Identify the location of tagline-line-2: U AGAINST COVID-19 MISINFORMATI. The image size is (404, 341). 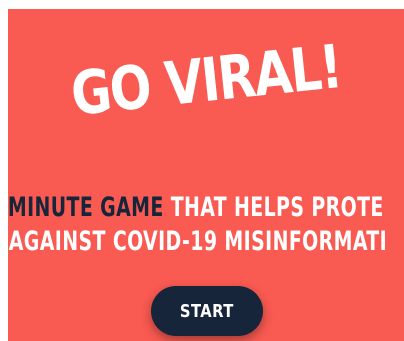
(198, 241).